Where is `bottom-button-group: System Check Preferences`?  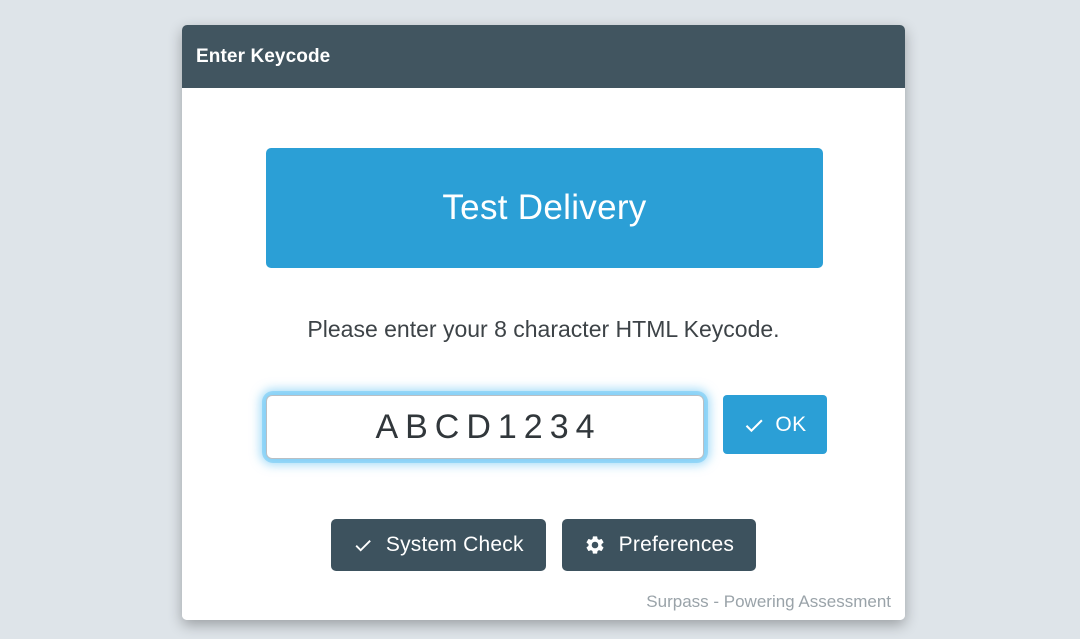
bottom-button-group: System Check Preferences is located at coordinates (543, 545).